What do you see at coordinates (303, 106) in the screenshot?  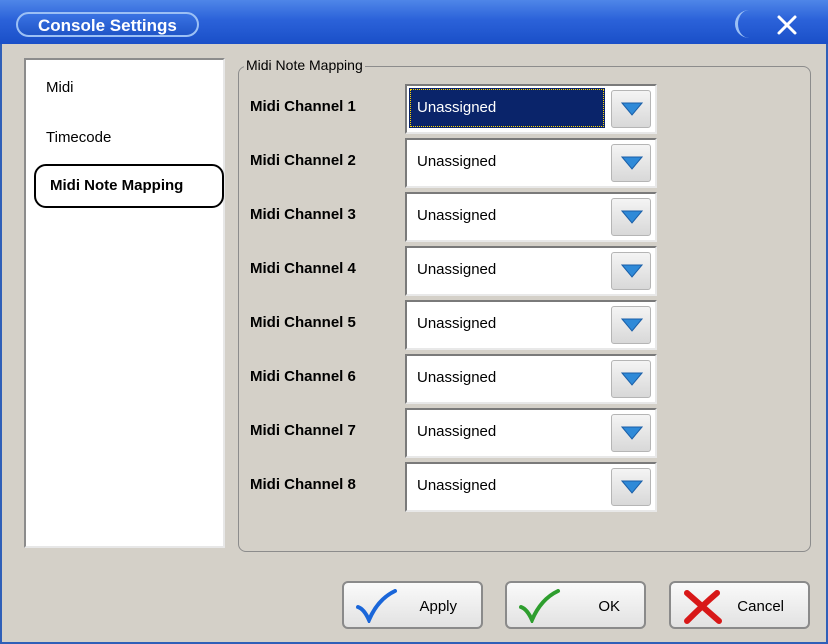 I see `channel-label: Midi Channel 1` at bounding box center [303, 106].